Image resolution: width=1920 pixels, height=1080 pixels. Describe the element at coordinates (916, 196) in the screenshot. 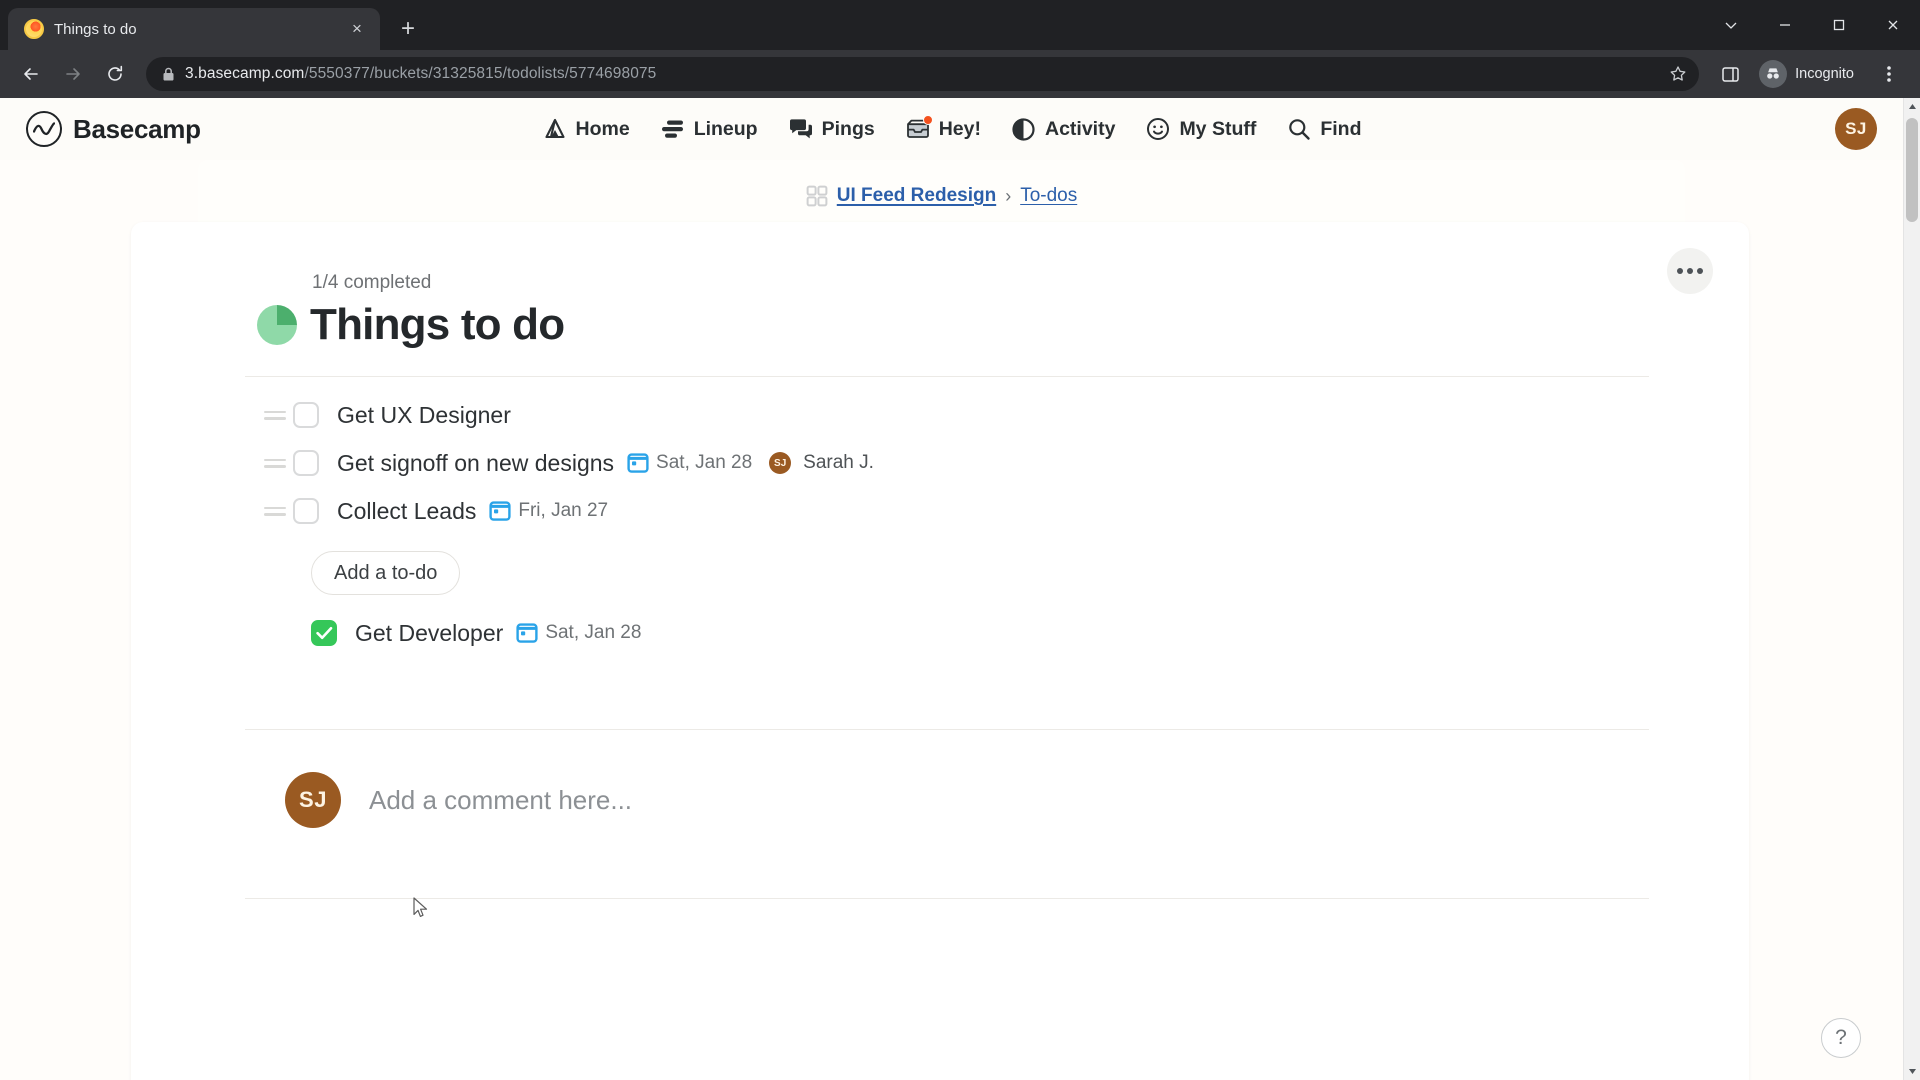

I see `breadcrumb-project-link: UI Feed Redesign` at that location.